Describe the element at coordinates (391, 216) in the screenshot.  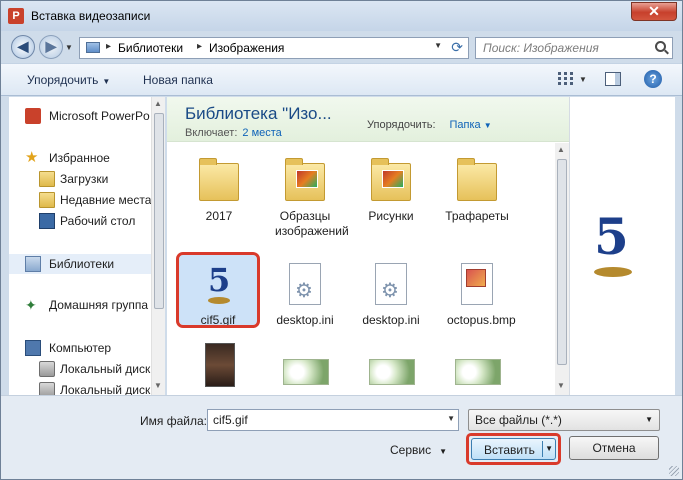
I see `file-name: Рисунки` at that location.